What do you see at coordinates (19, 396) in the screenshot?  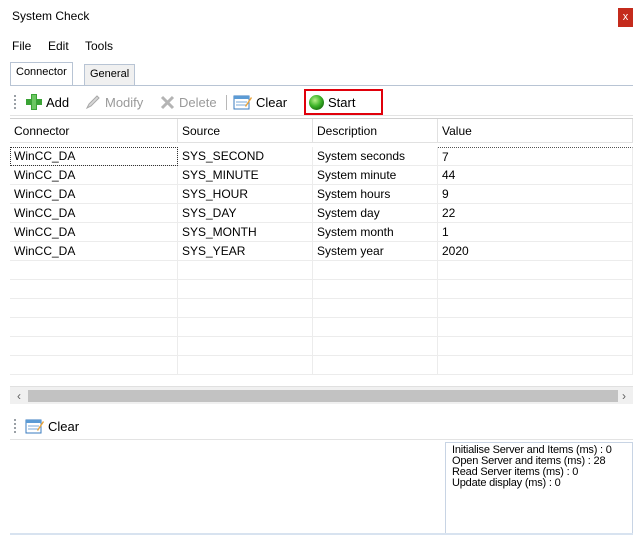 I see `scroll-left-arrow-icon: ‹` at bounding box center [19, 396].